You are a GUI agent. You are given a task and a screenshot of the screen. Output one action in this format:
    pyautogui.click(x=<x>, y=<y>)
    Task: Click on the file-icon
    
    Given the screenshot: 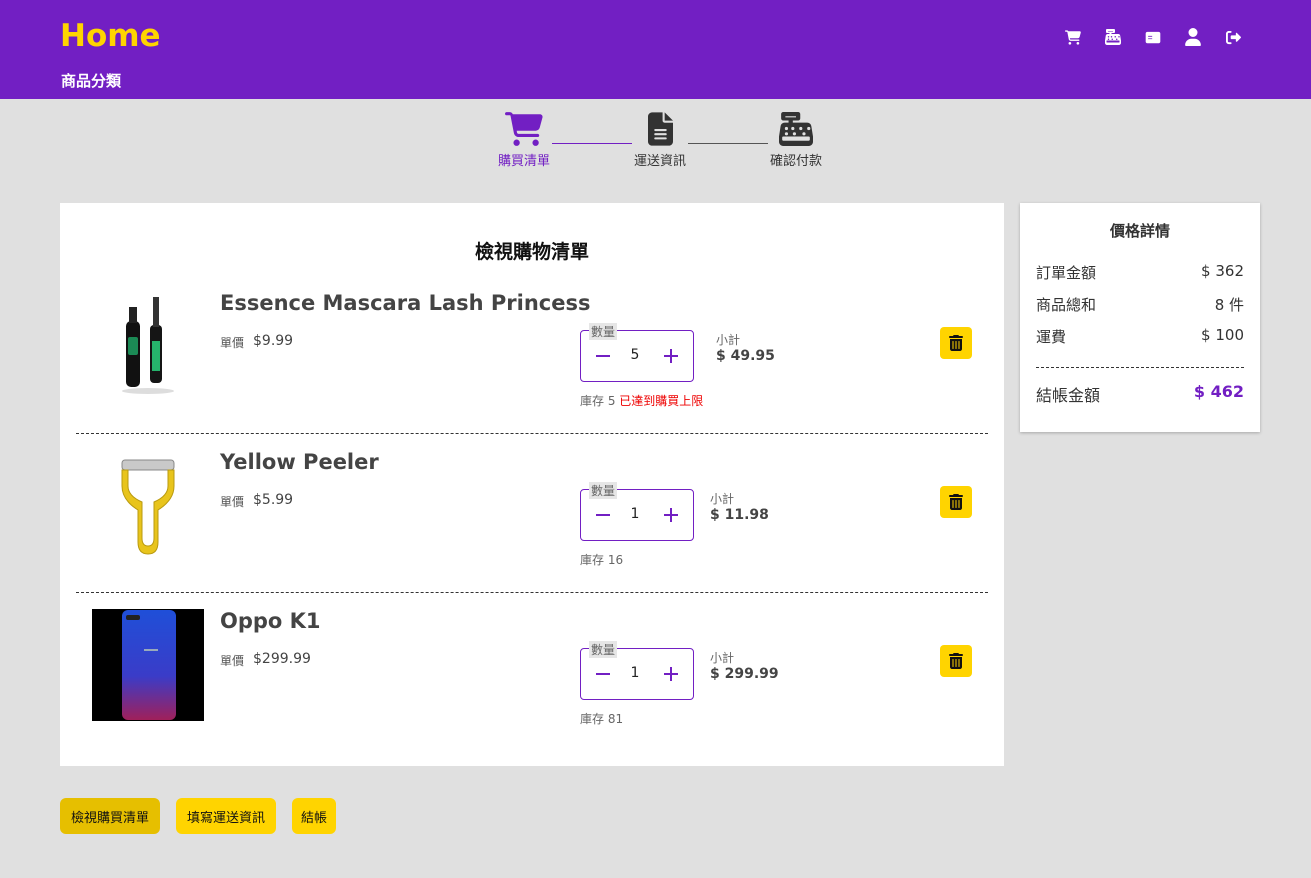 What is the action you would take?
    pyautogui.click(x=660, y=129)
    